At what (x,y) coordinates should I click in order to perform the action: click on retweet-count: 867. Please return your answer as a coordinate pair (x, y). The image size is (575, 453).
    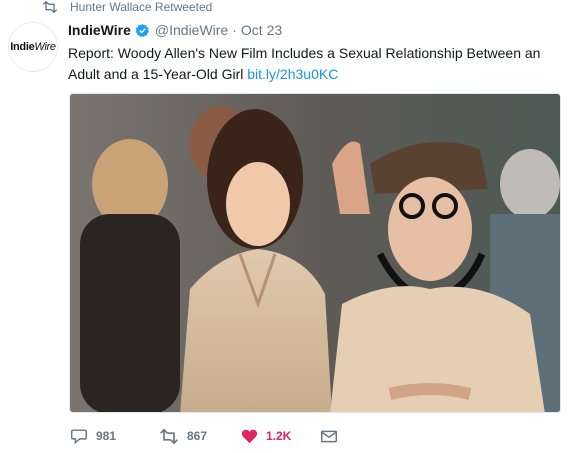
    Looking at the image, I should click on (197, 436).